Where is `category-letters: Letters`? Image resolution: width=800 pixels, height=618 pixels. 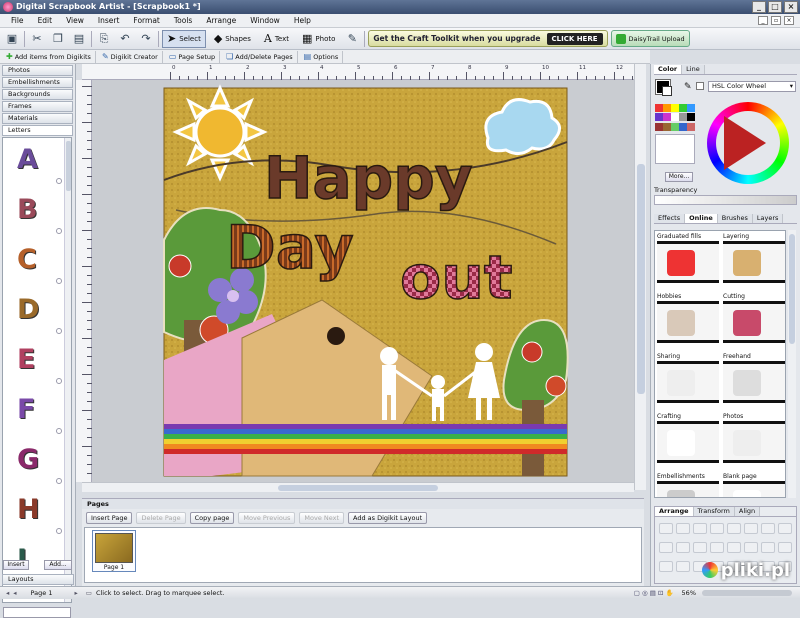
category-letters: Letters is located at coordinates (37, 130).